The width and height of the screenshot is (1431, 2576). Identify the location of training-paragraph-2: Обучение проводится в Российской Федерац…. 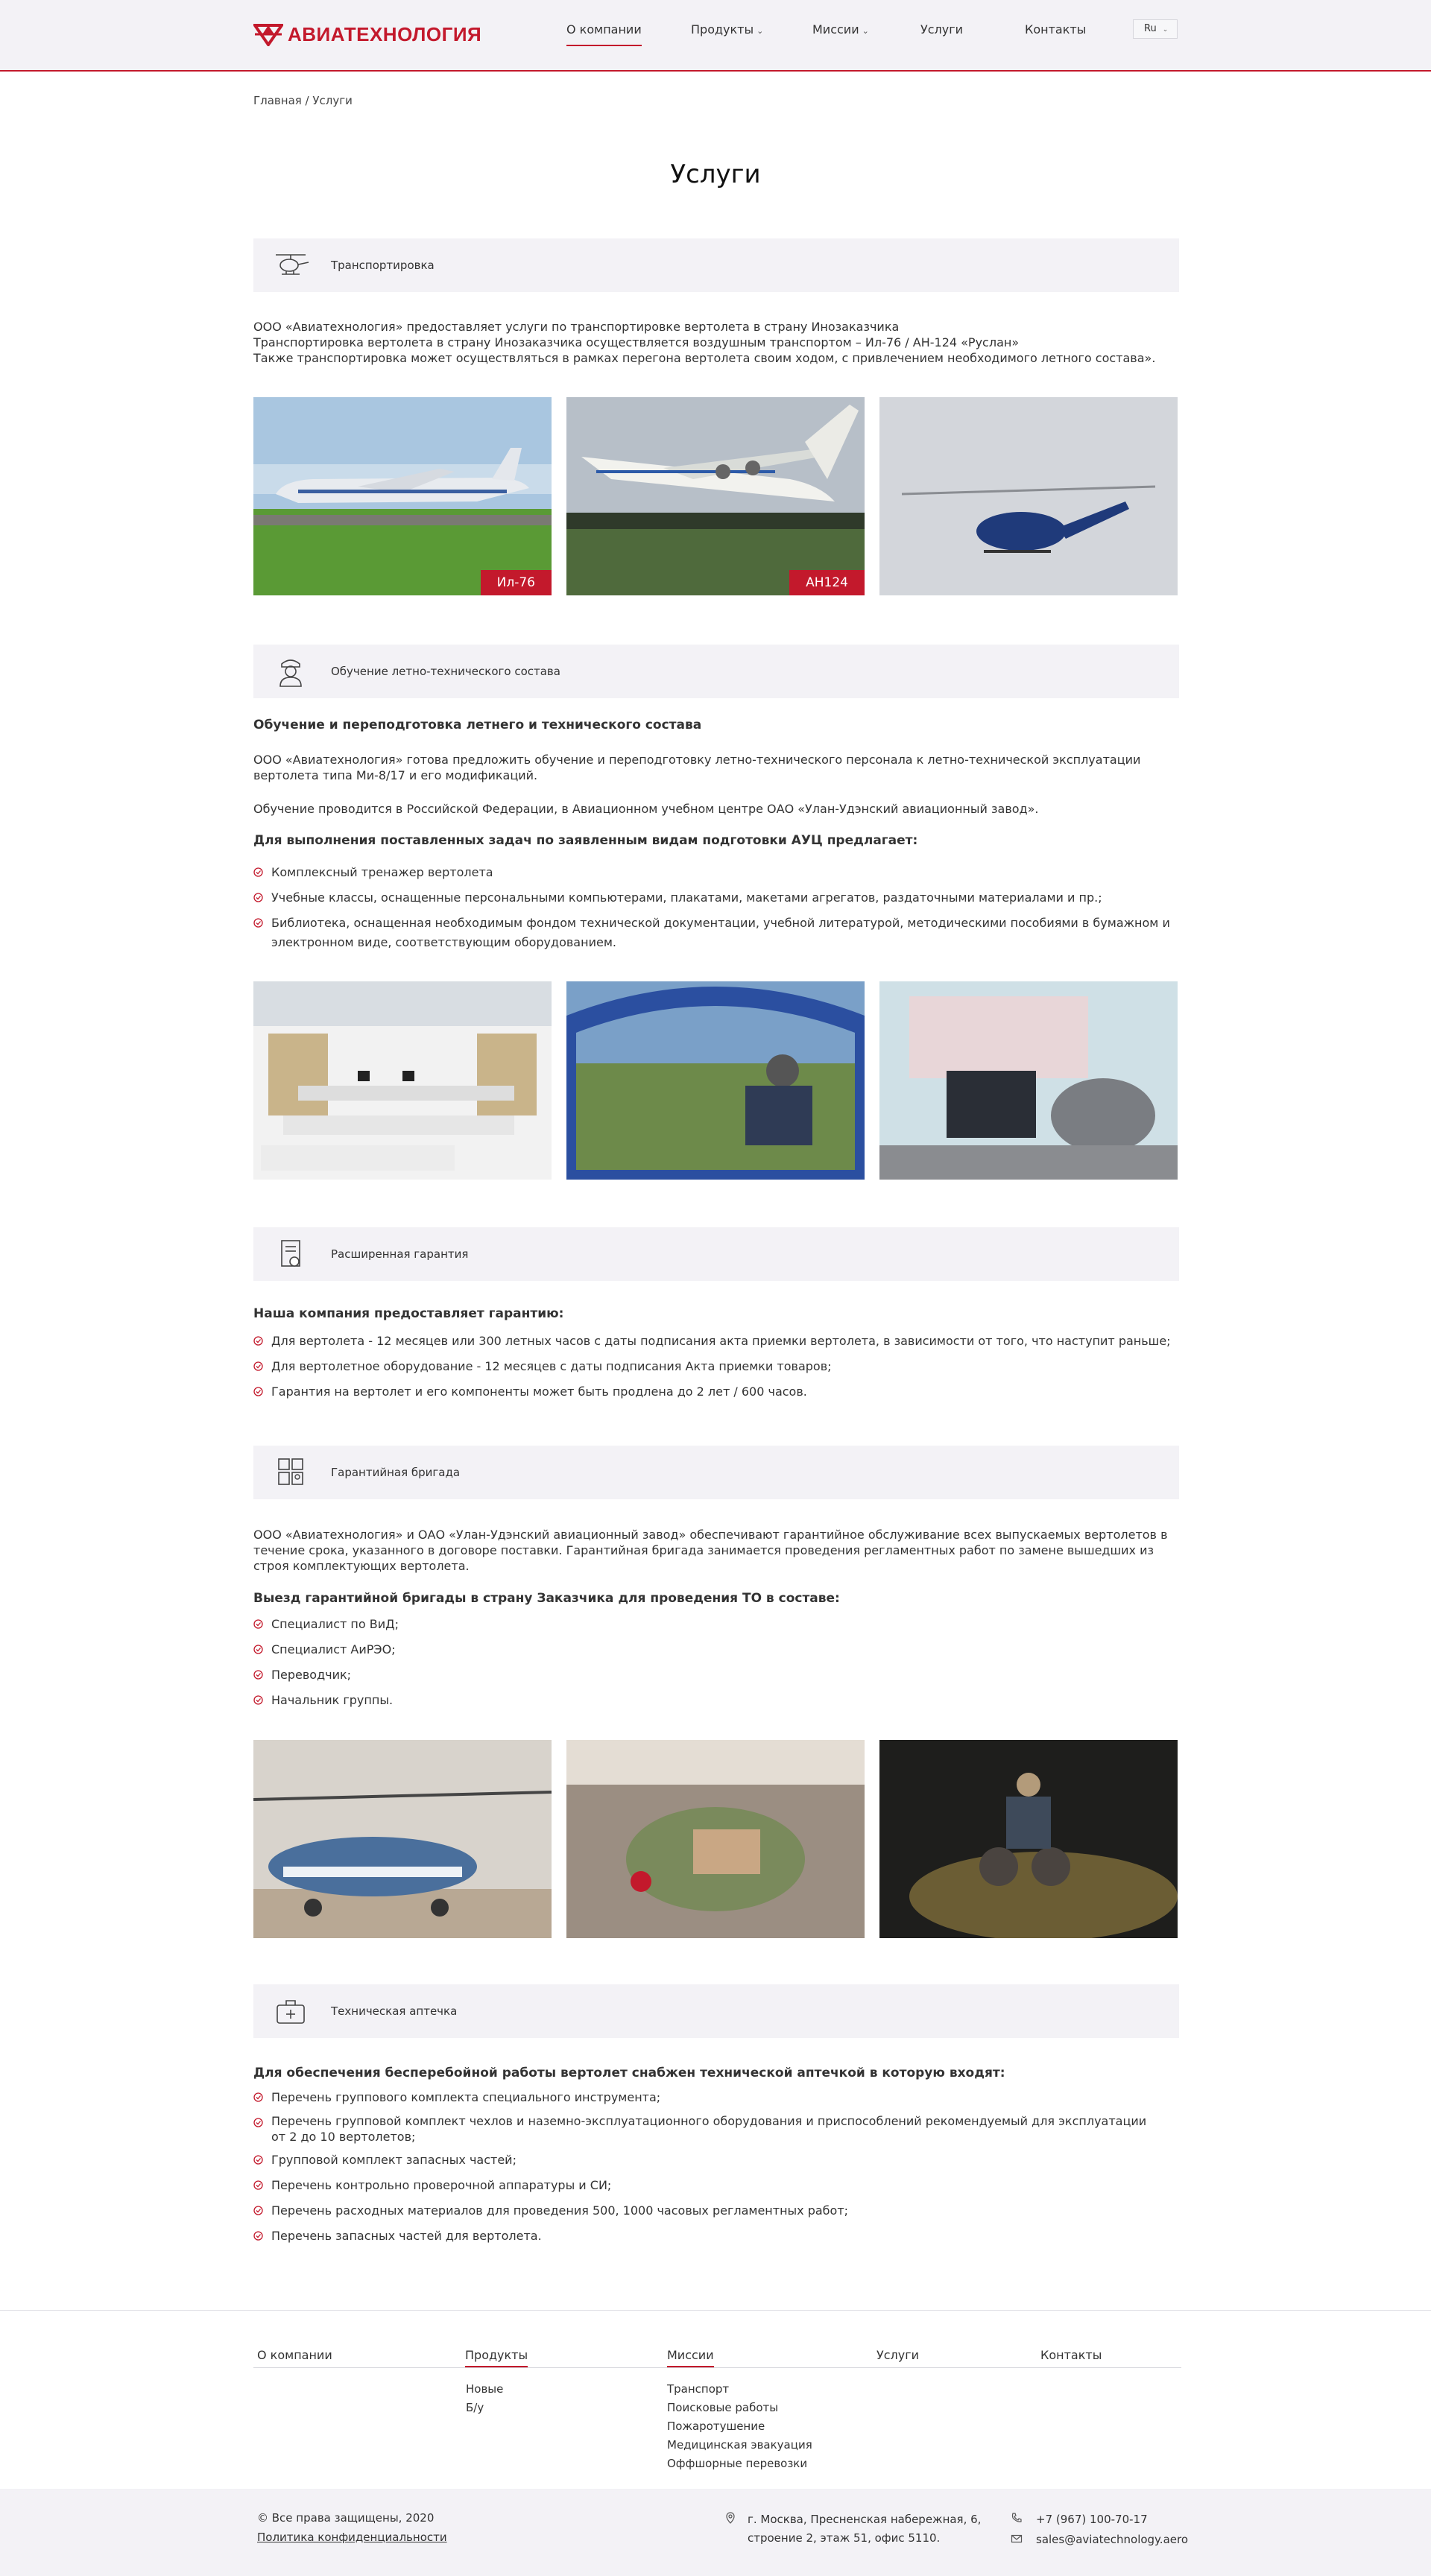
(646, 809).